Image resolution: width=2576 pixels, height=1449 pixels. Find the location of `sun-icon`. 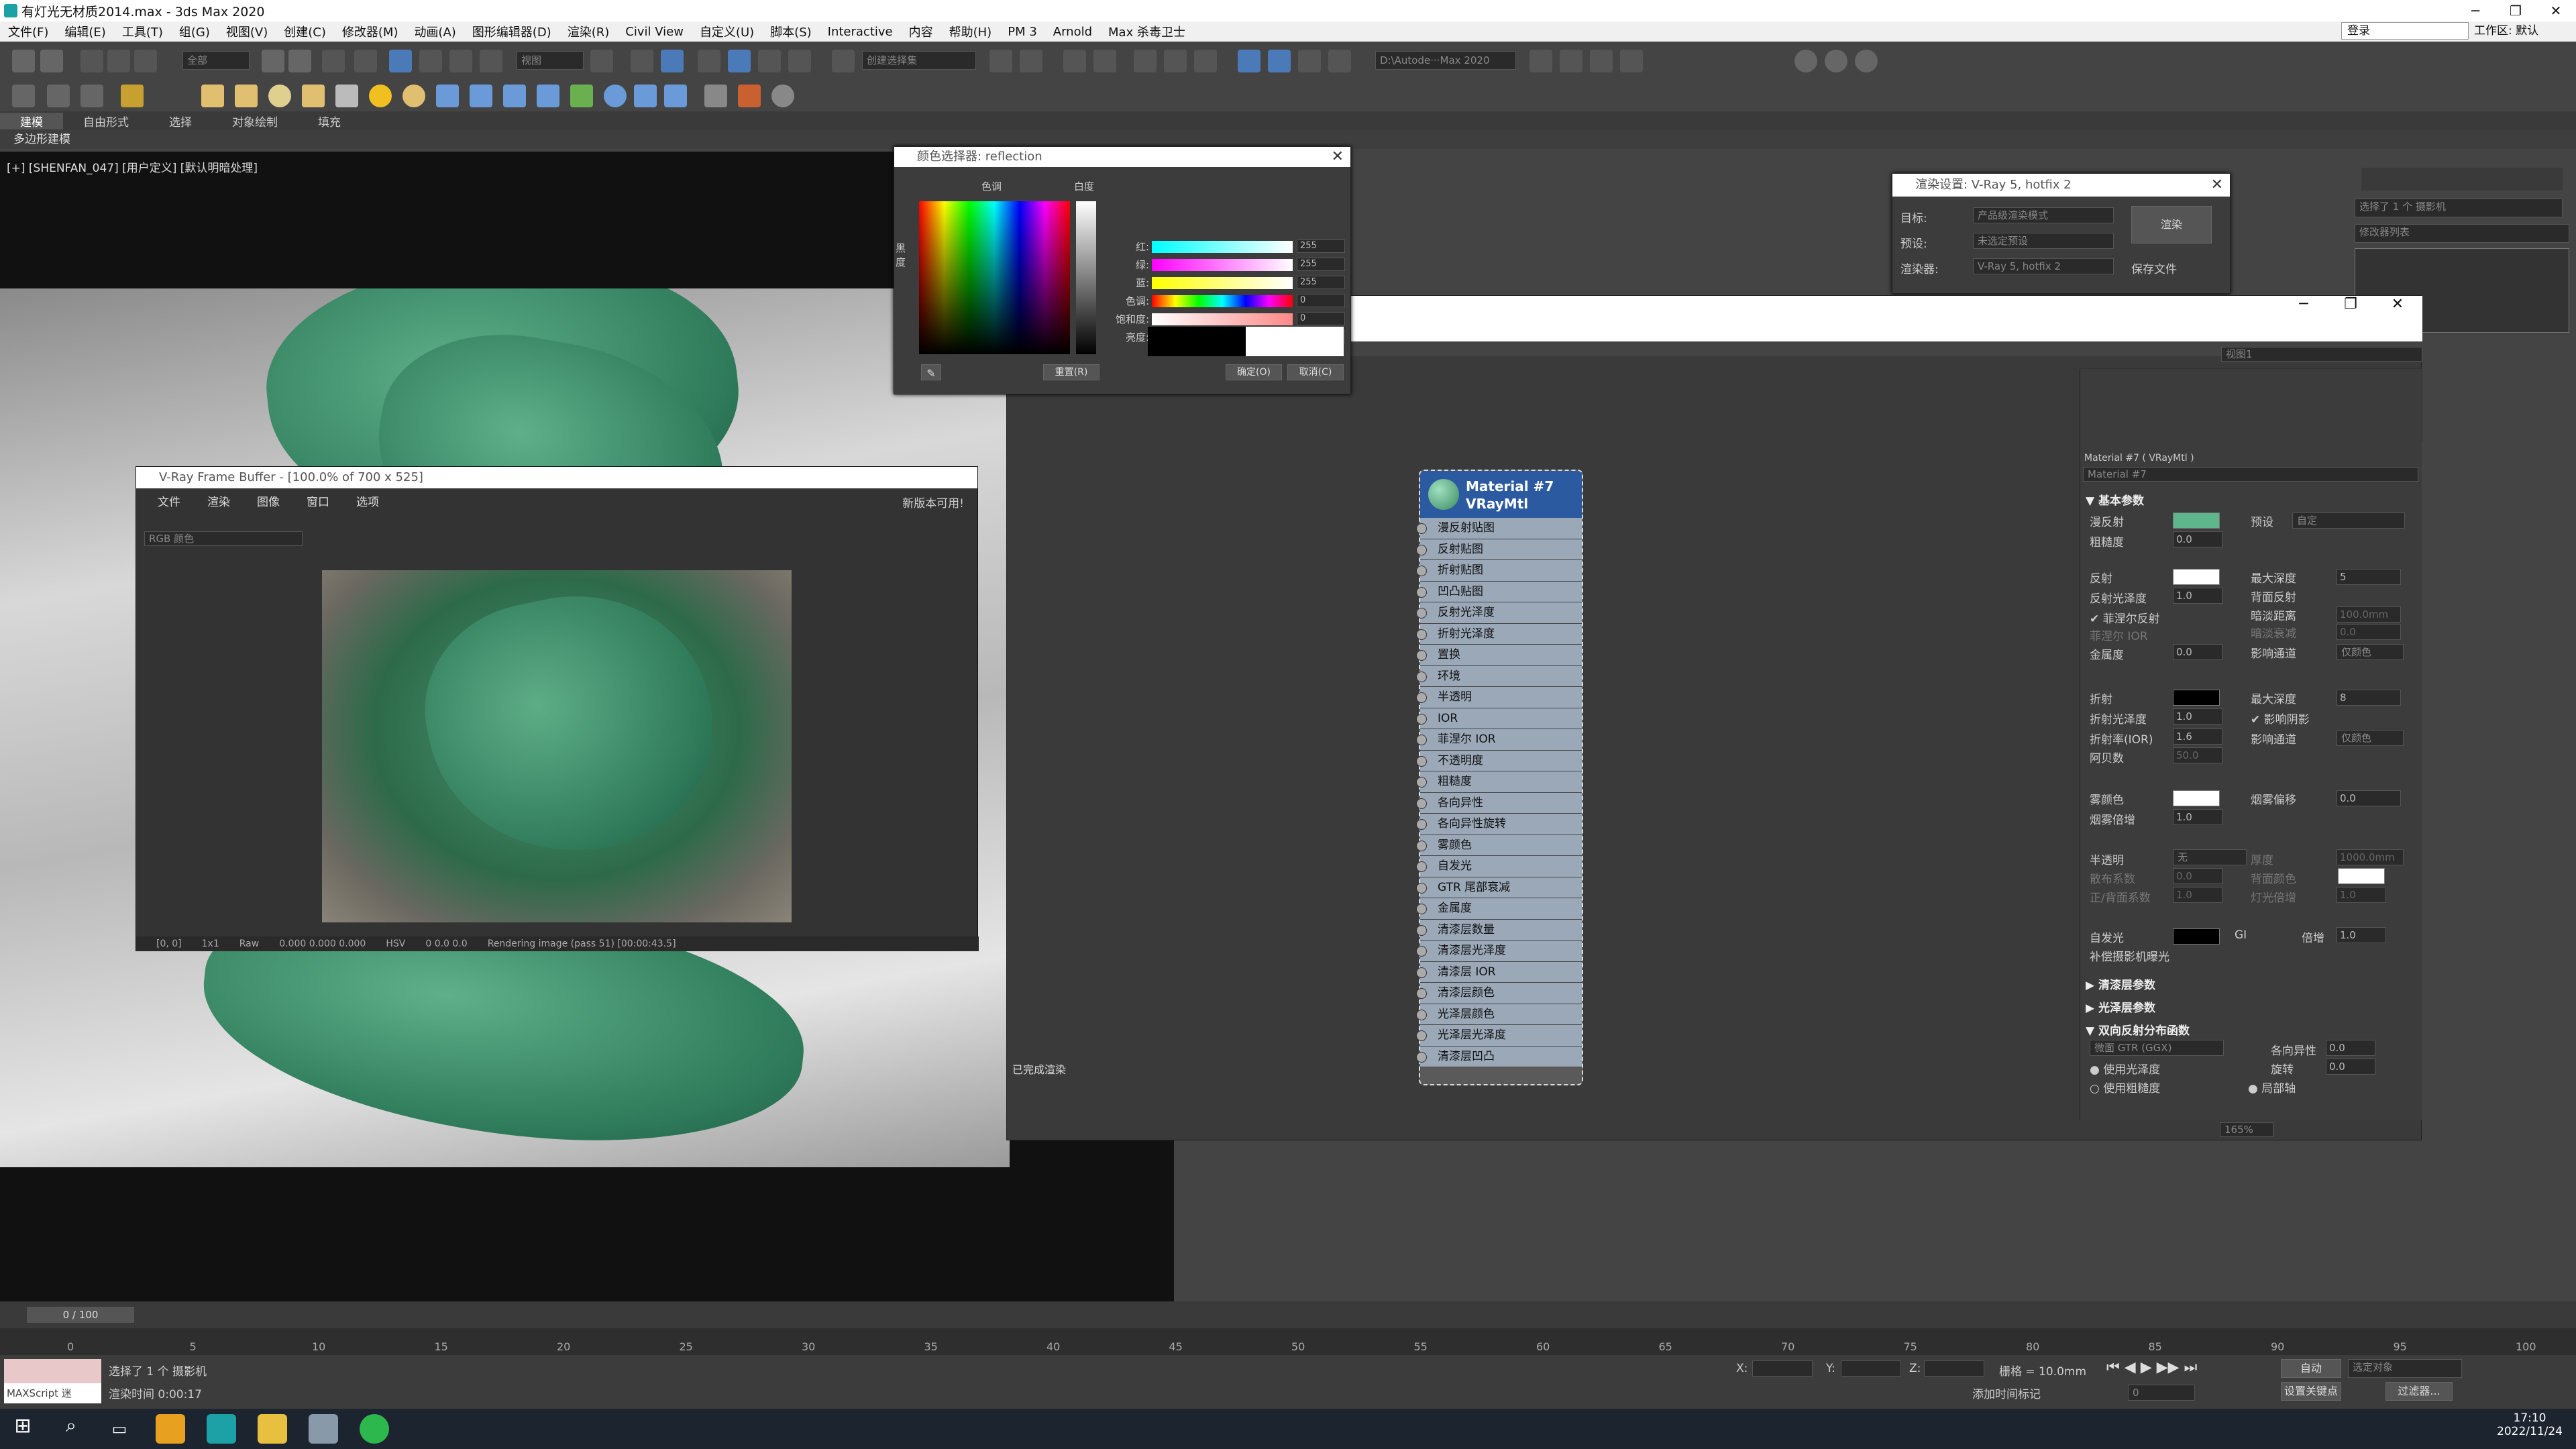

sun-icon is located at coordinates (380, 96).